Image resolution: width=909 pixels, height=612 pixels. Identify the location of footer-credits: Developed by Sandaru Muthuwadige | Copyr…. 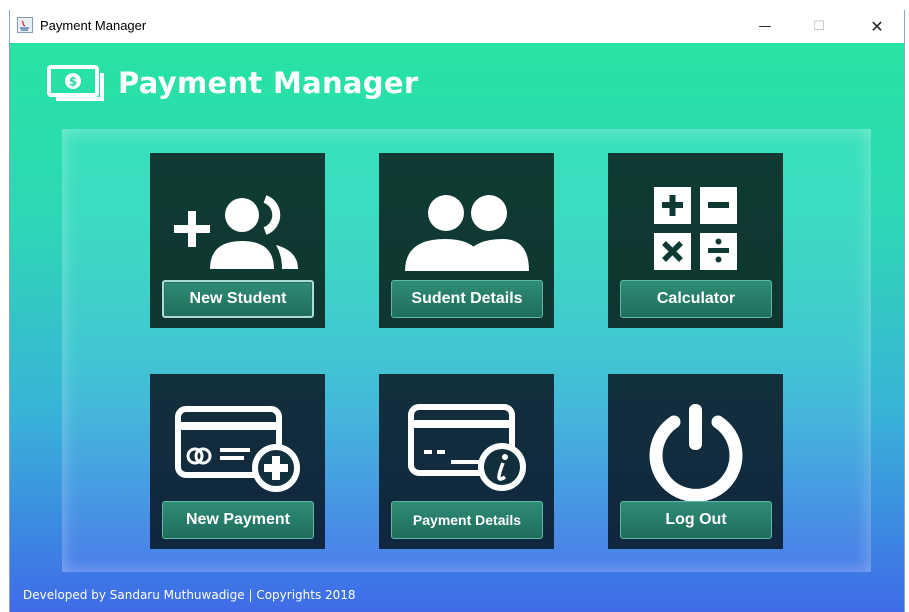
(189, 595).